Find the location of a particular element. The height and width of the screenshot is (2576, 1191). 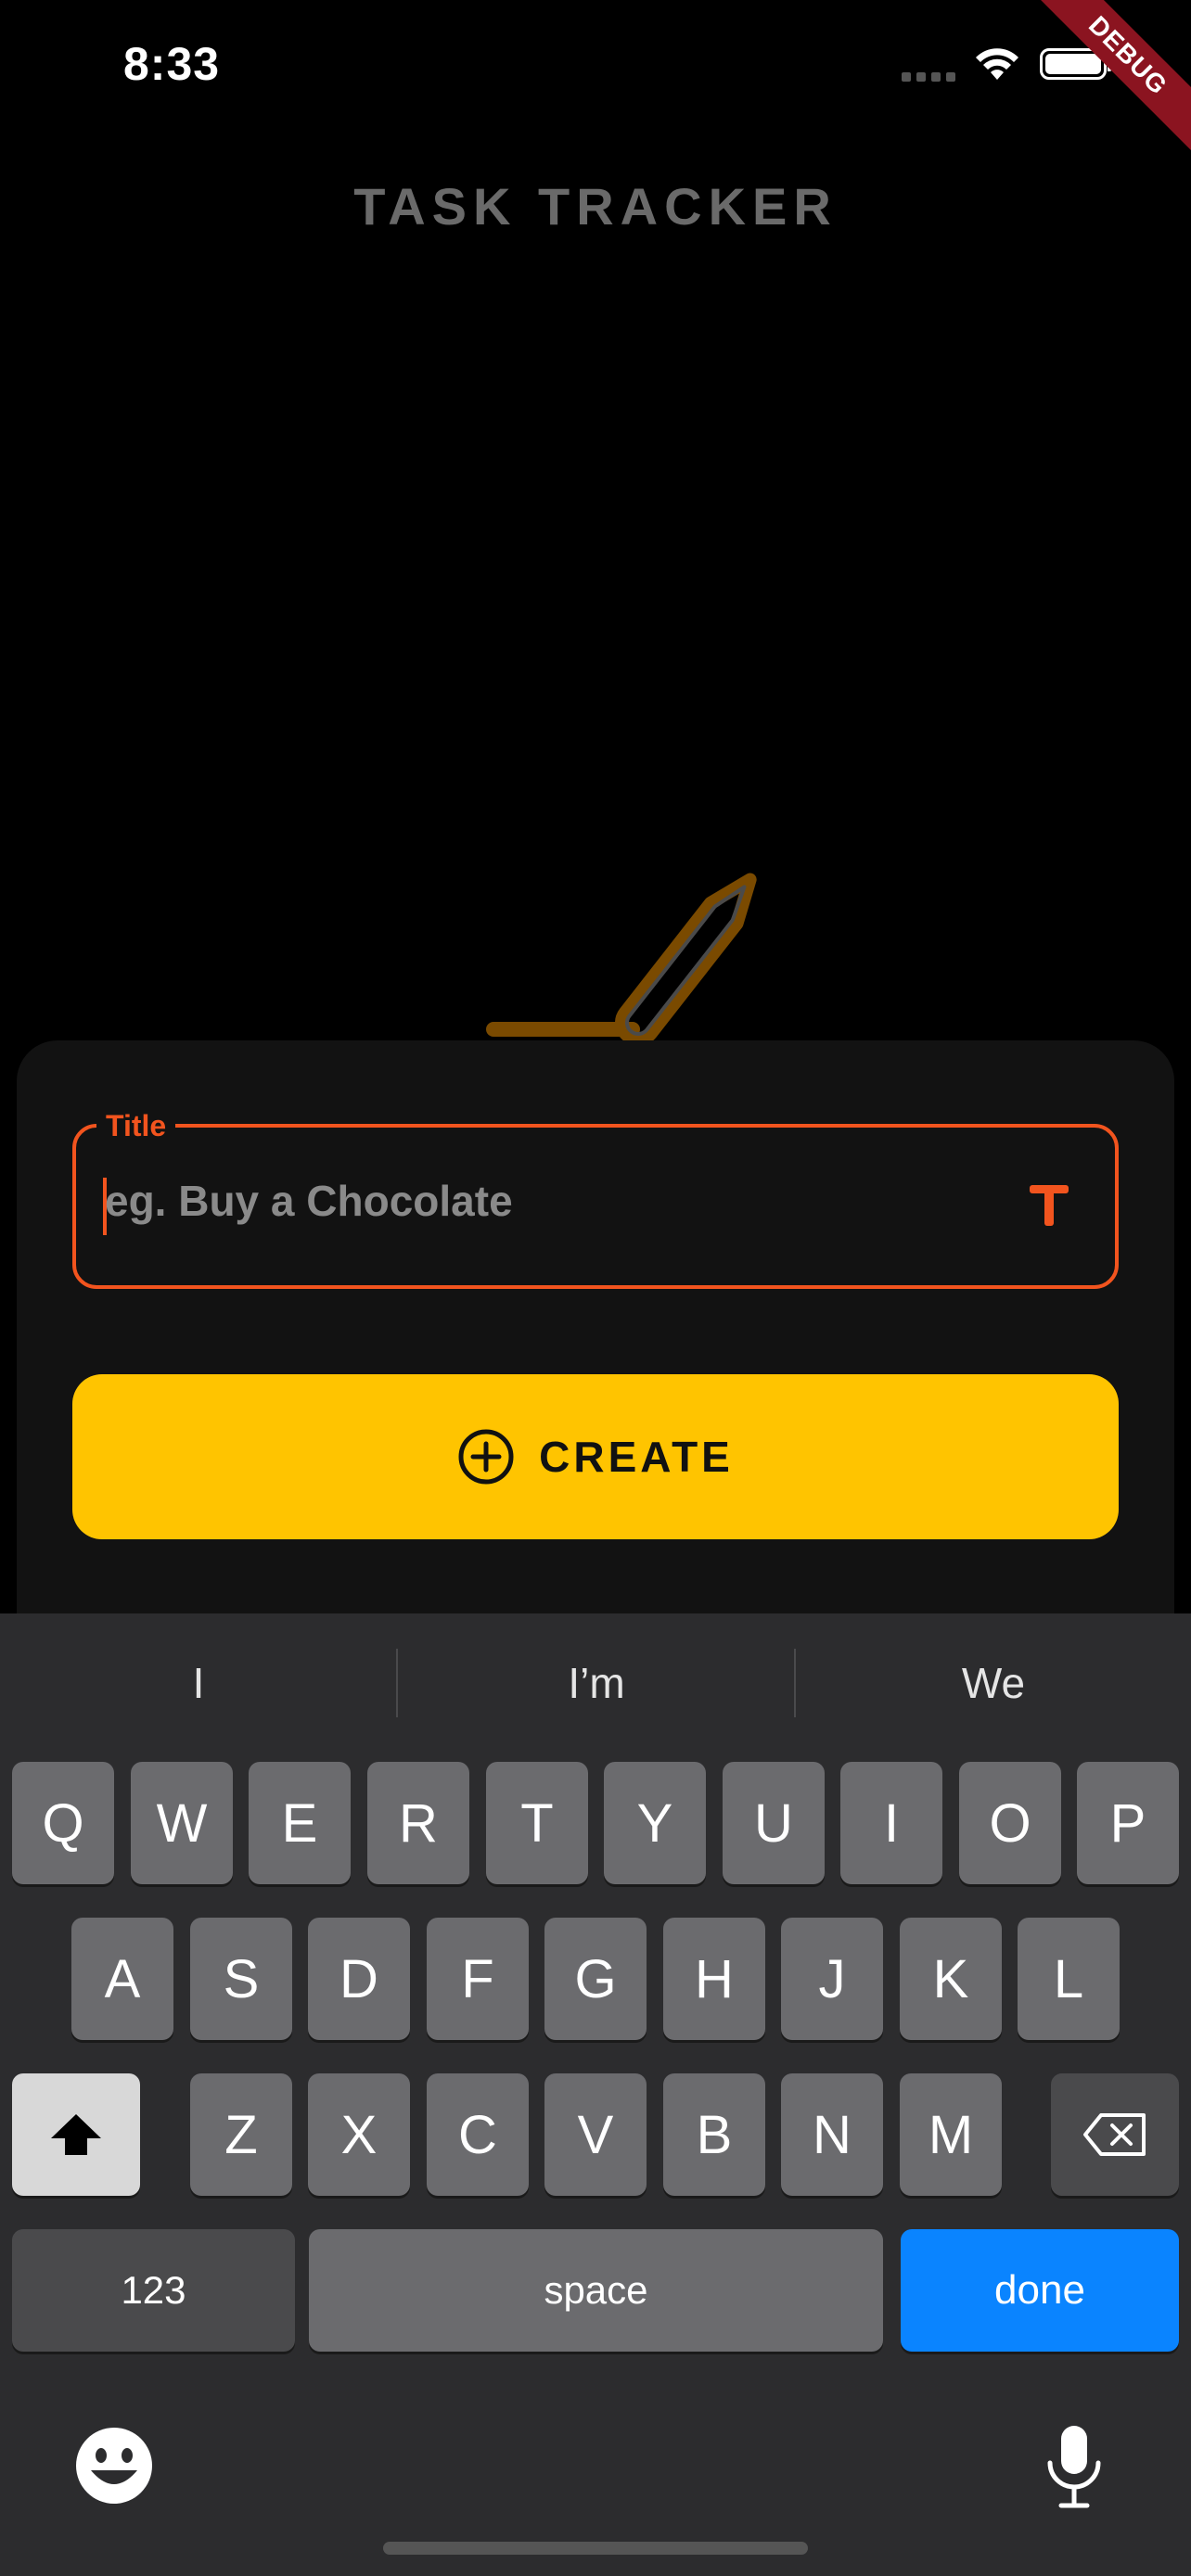

key-r: R is located at coordinates (418, 1823).